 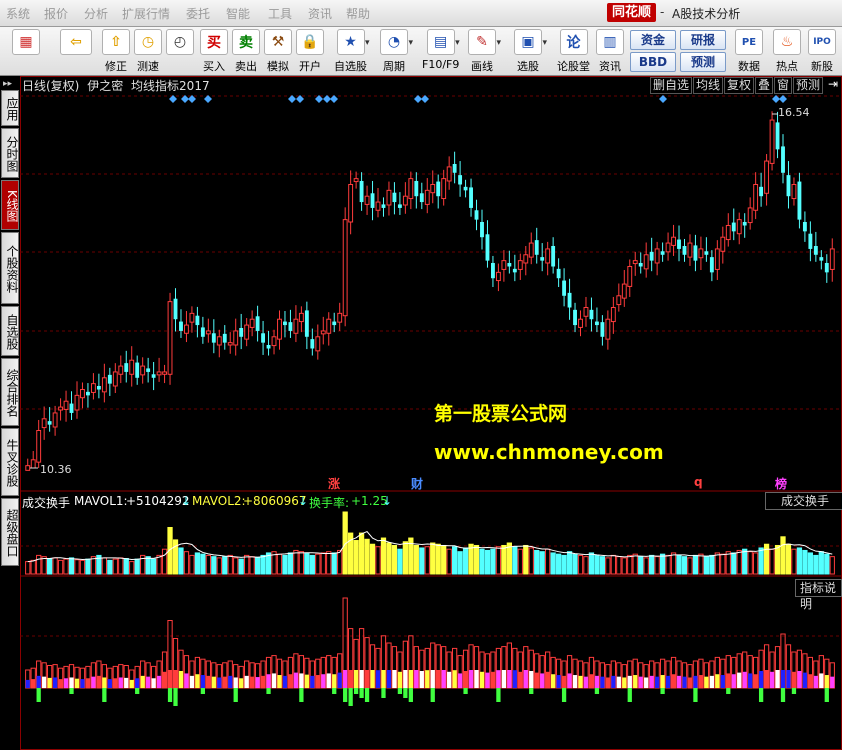 I want to click on toolbar-hot-button: ♨ 热点, so click(x=787, y=51).